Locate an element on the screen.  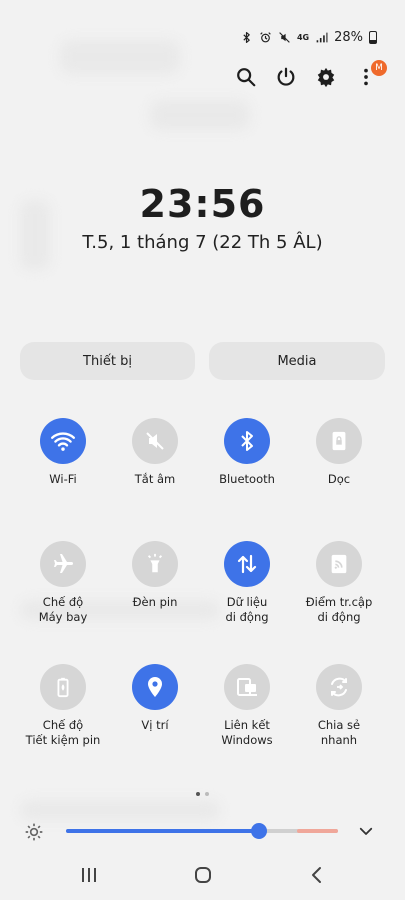
battery-percentage: 28% is located at coordinates (348, 37).